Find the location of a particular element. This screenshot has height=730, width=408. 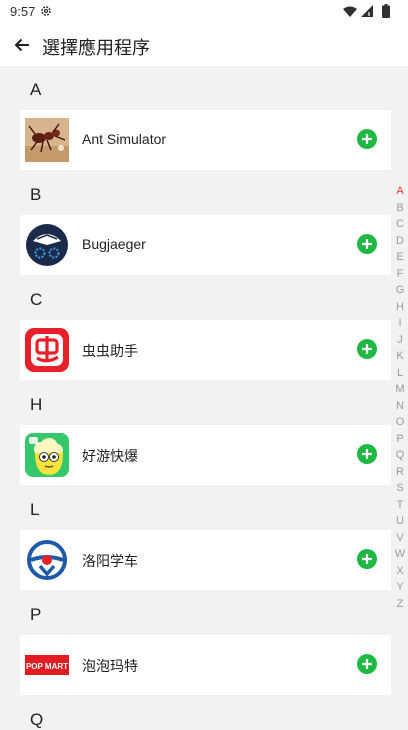

app-name: 泡泡玛特 is located at coordinates (110, 666).